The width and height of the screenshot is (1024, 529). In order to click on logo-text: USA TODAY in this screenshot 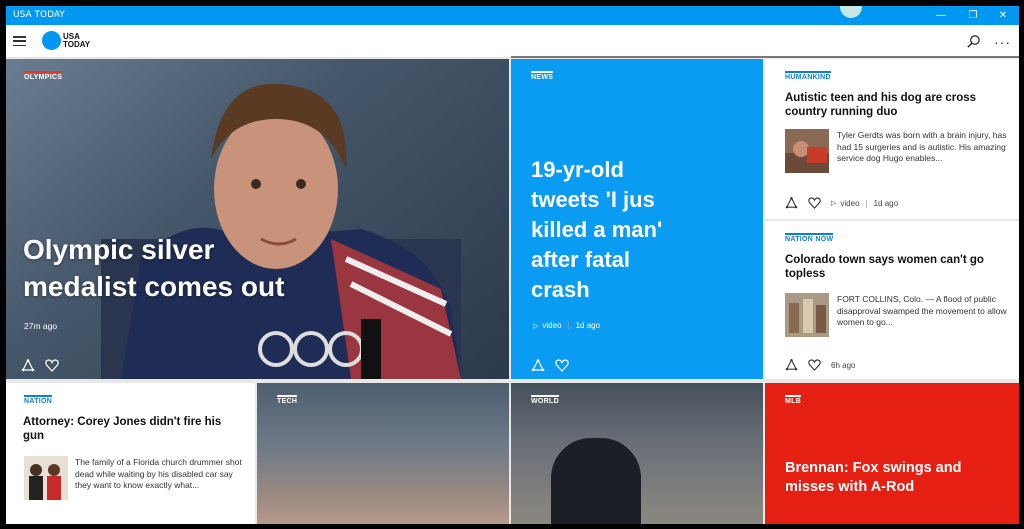, I will do `click(77, 40)`.